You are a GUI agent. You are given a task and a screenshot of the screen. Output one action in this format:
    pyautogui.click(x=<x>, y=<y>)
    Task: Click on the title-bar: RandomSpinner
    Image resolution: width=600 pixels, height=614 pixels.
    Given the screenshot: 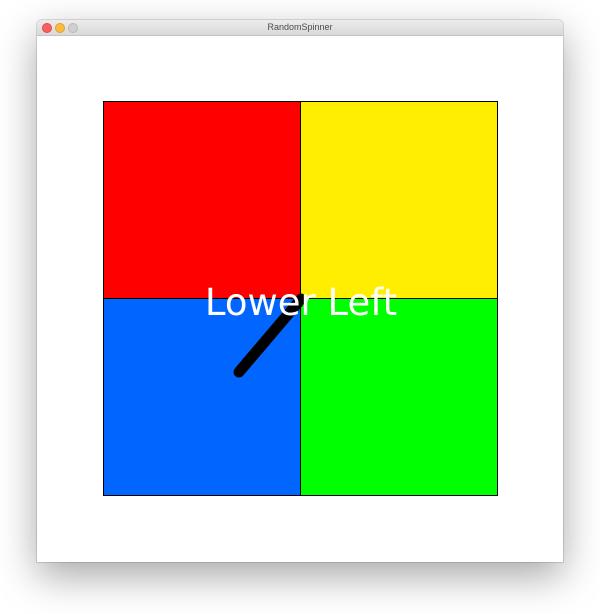 What is the action you would take?
    pyautogui.click(x=300, y=28)
    